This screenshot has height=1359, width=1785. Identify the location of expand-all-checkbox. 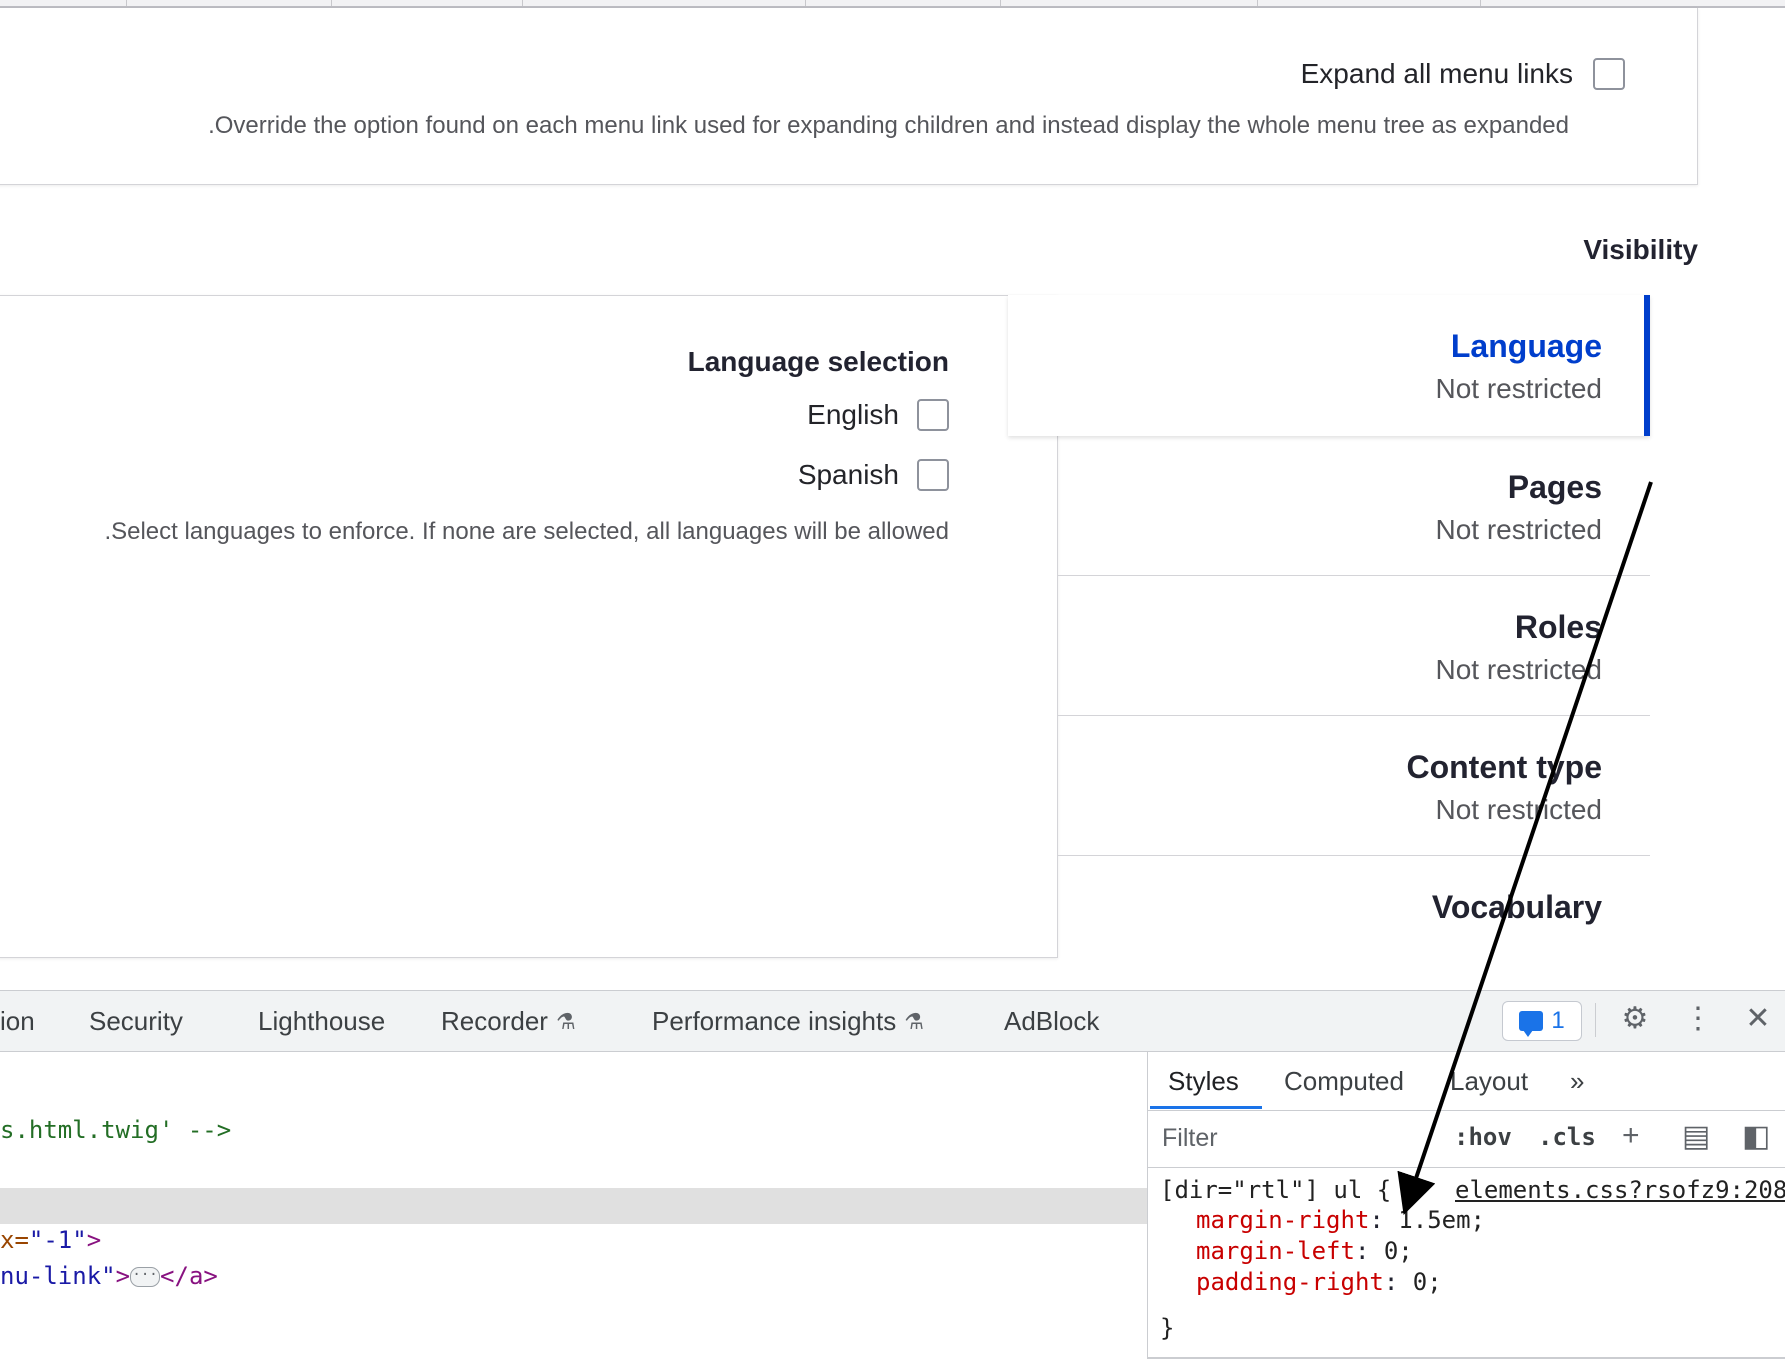
(1609, 74).